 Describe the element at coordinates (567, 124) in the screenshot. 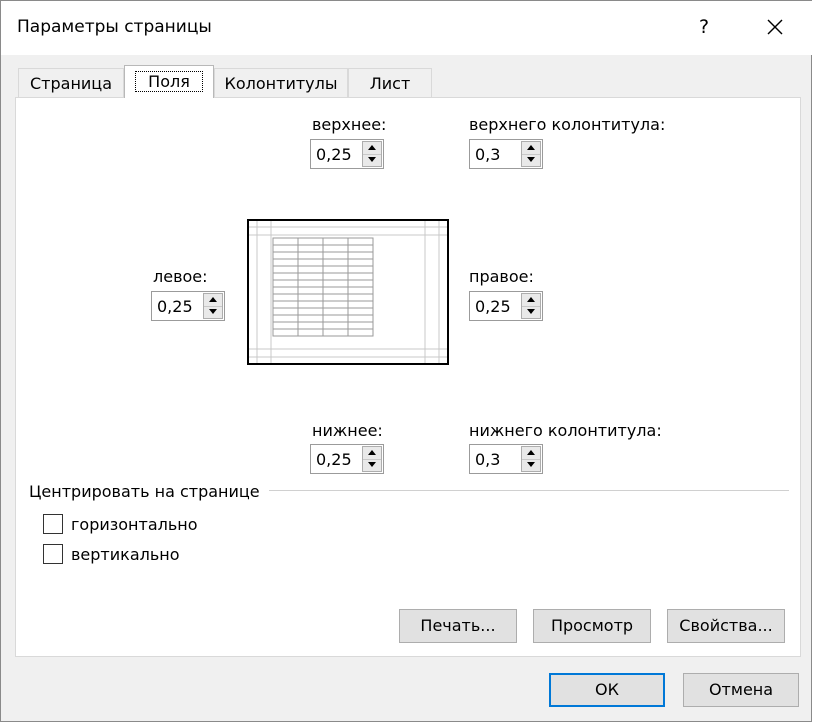

I see `header-margin-label: верхнего колонтитула:` at that location.